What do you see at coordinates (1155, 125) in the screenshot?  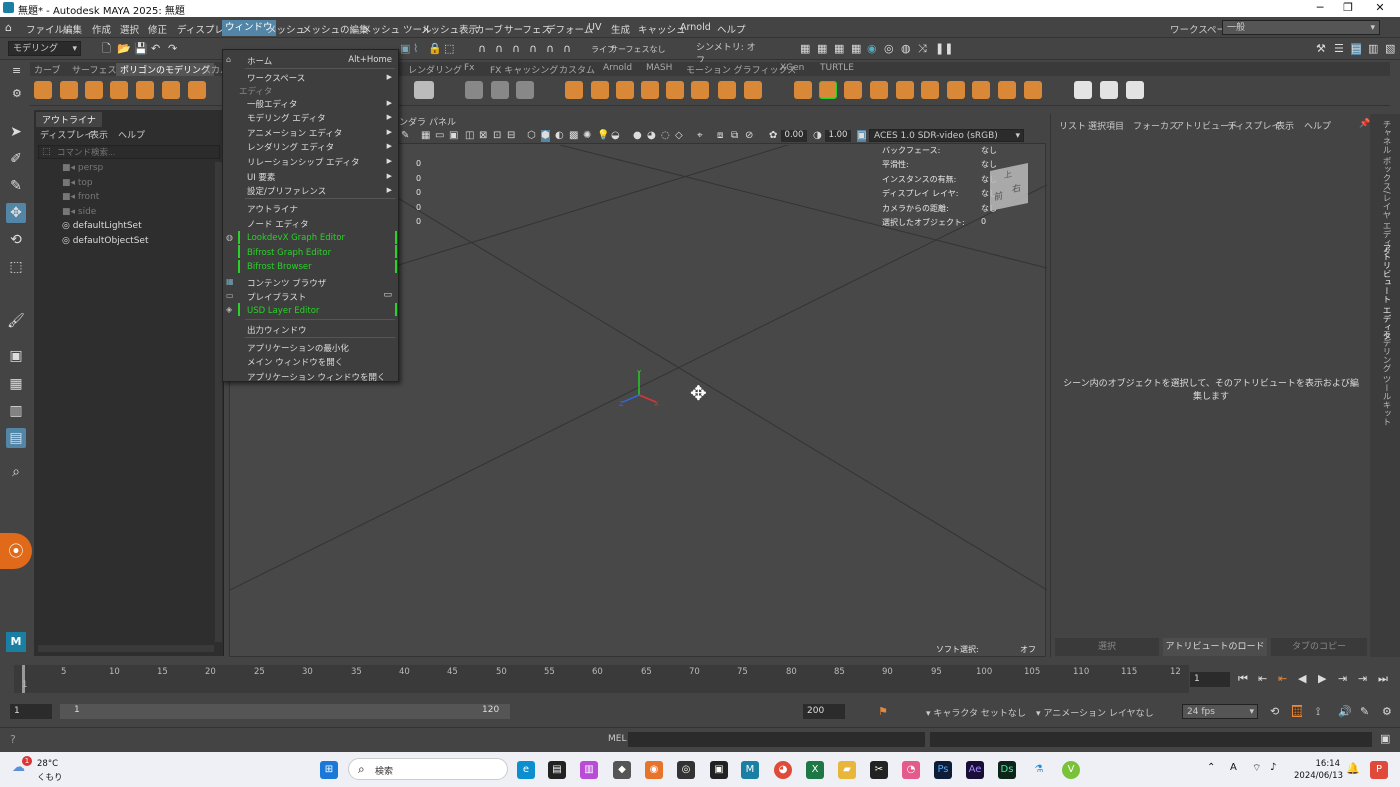 I see `attr-menu-focus: フォーカス` at bounding box center [1155, 125].